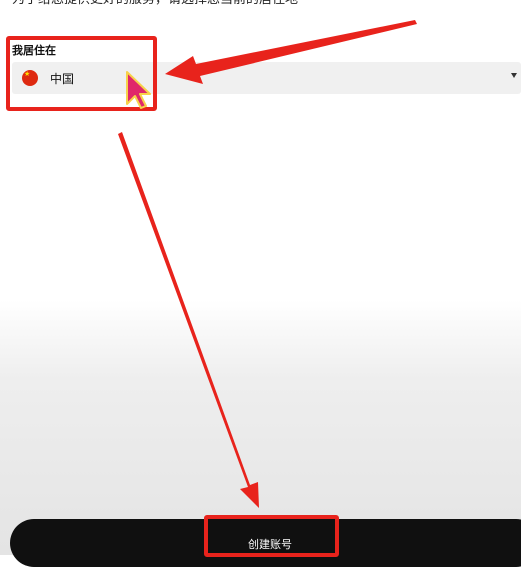 The image size is (521, 567). What do you see at coordinates (514, 75) in the screenshot?
I see `caret-down-icon` at bounding box center [514, 75].